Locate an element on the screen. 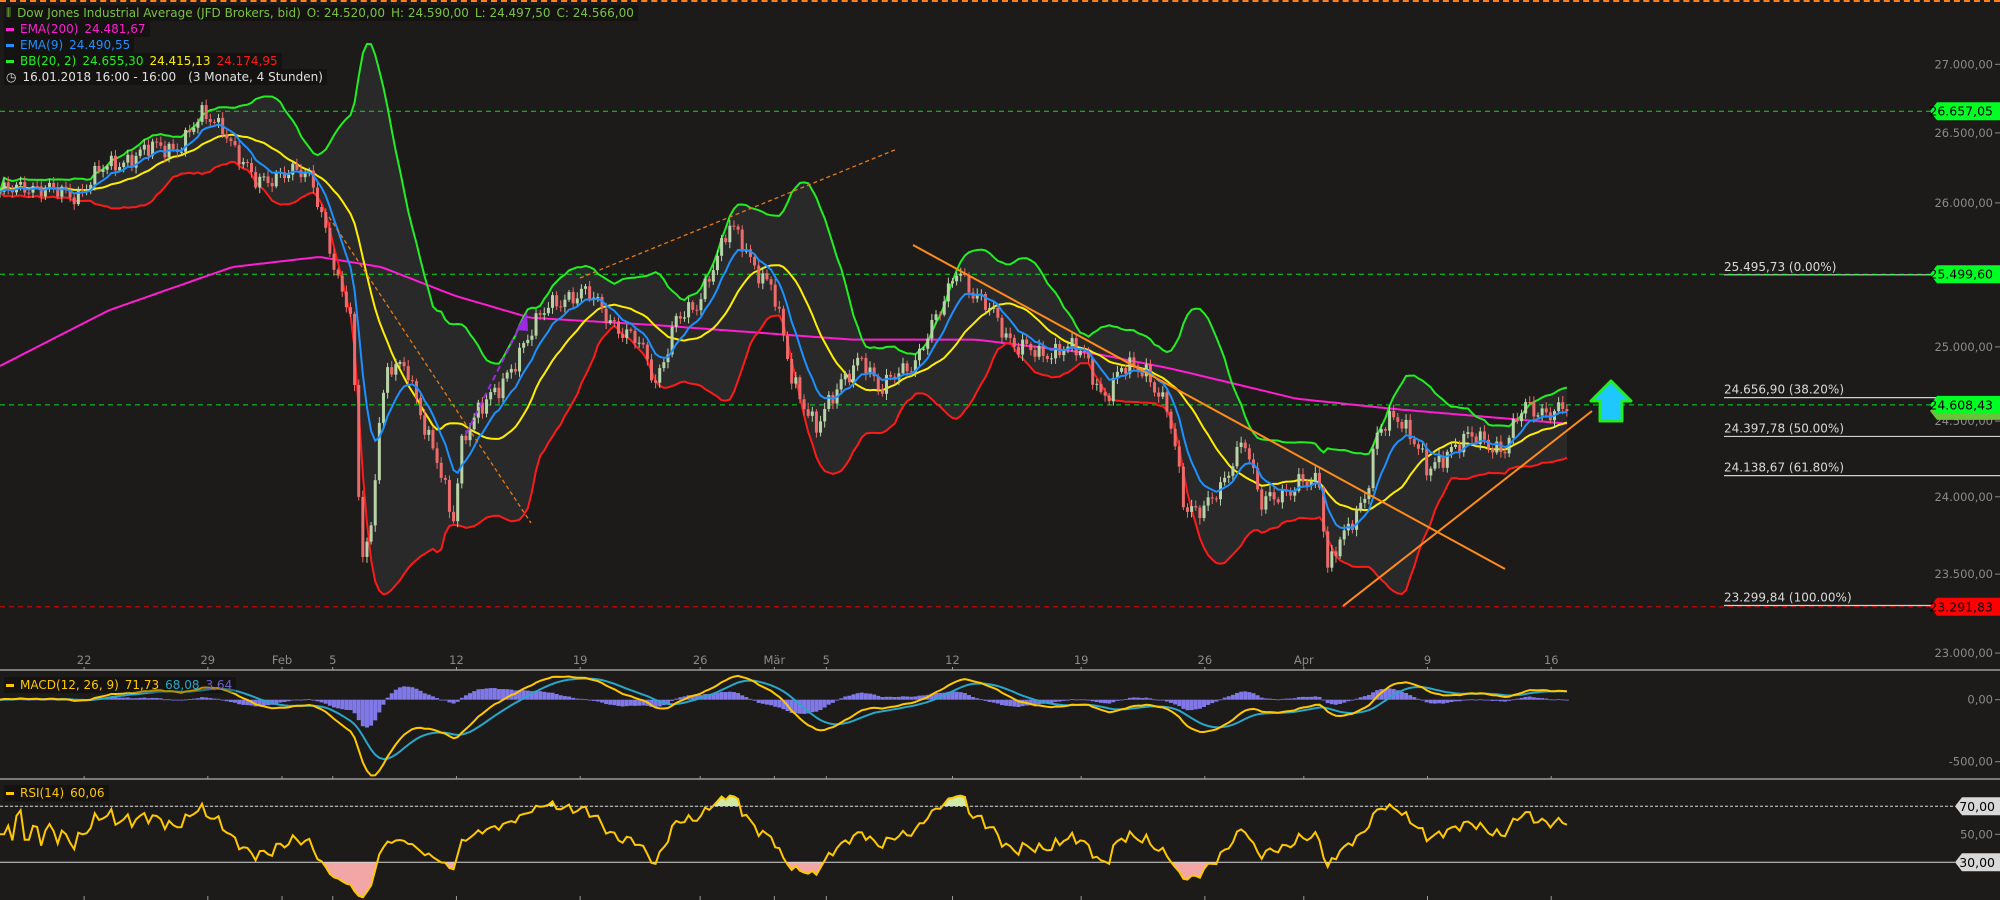 The width and height of the screenshot is (2000, 900). macd-legend: MACD(12, 26, 9) 71,73 68,08 3,64 is located at coordinates (120, 685).